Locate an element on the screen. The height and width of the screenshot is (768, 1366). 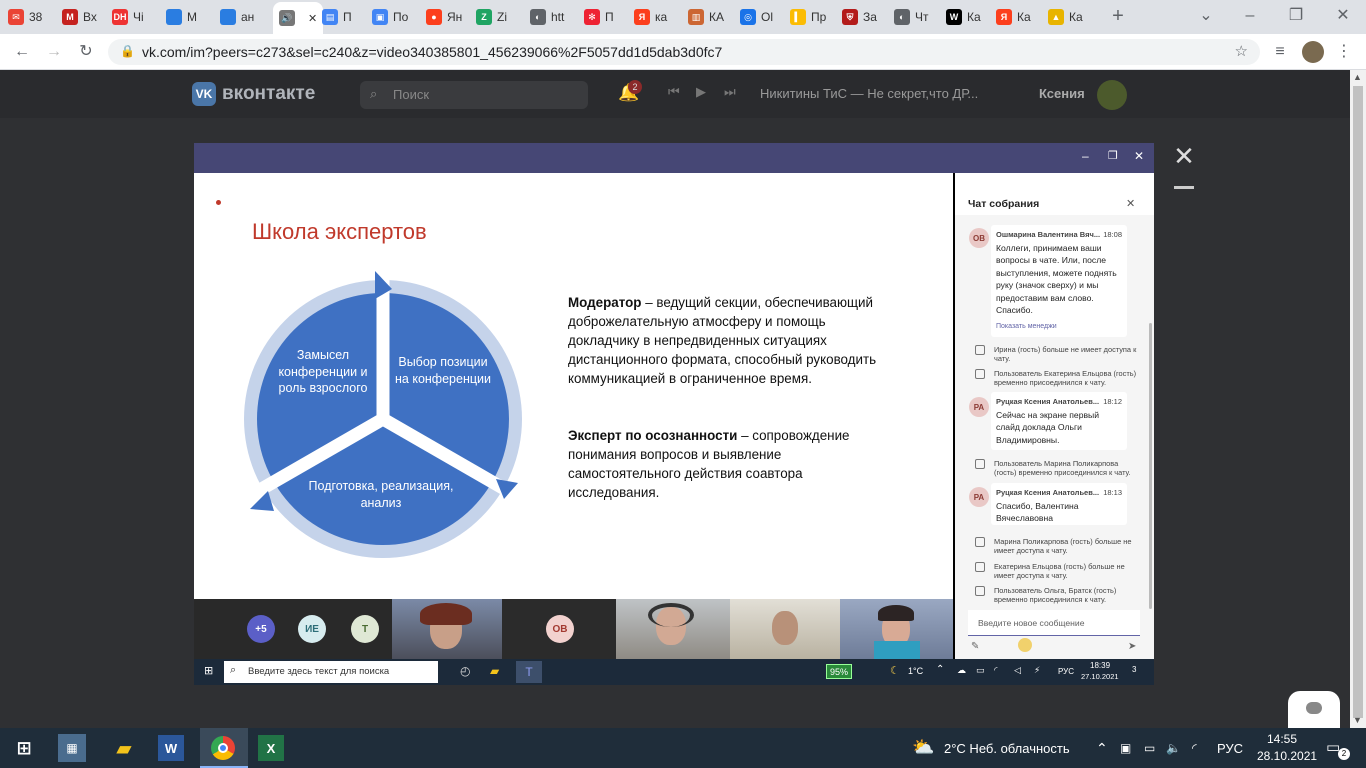
star-icon: ☆ is located at coordinates (1241, 51).